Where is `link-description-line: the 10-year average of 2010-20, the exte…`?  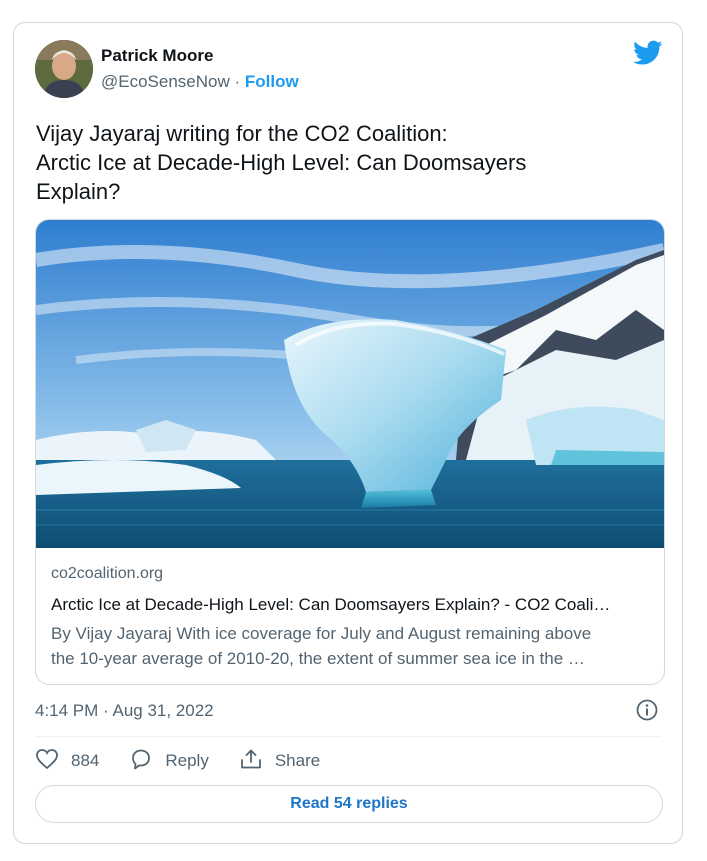
link-description-line: the 10-year average of 2010-20, the exte… is located at coordinates (318, 658).